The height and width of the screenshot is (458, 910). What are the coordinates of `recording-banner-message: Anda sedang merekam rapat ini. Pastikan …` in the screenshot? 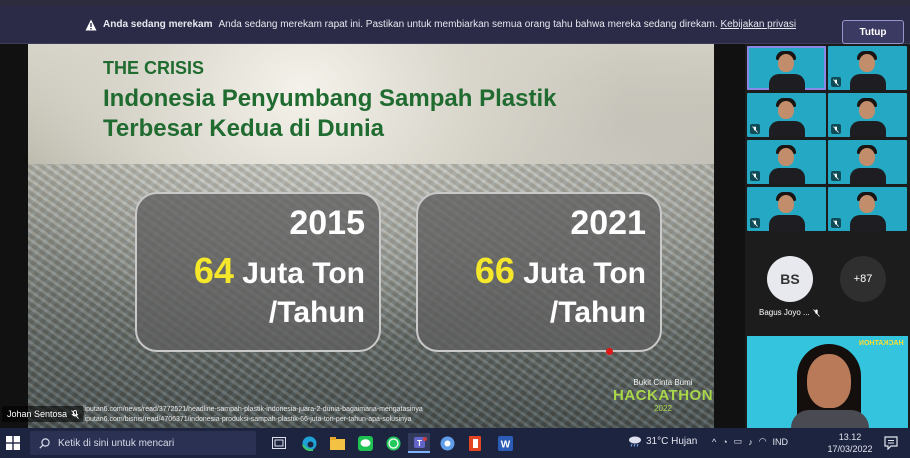 It's located at (468, 24).